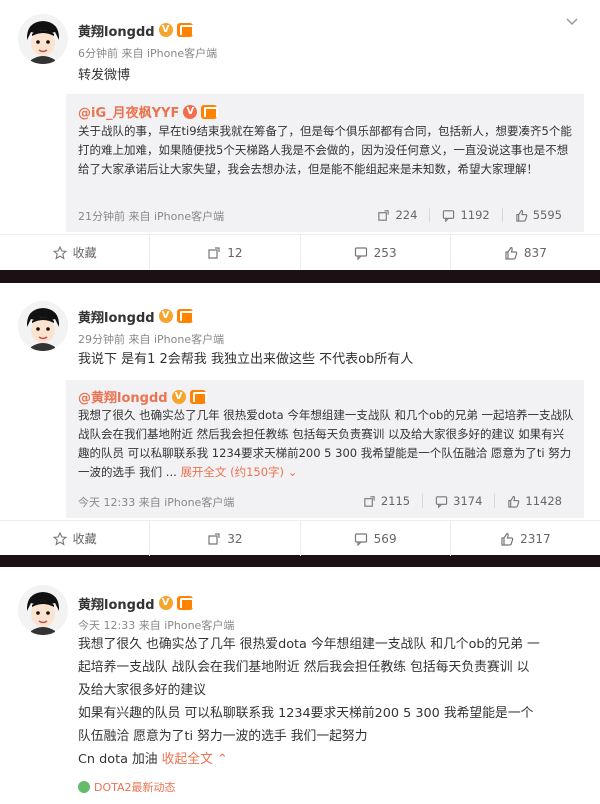 This screenshot has width=600, height=804. Describe the element at coordinates (572, 22) in the screenshot. I see `chevron-down-icon` at that location.